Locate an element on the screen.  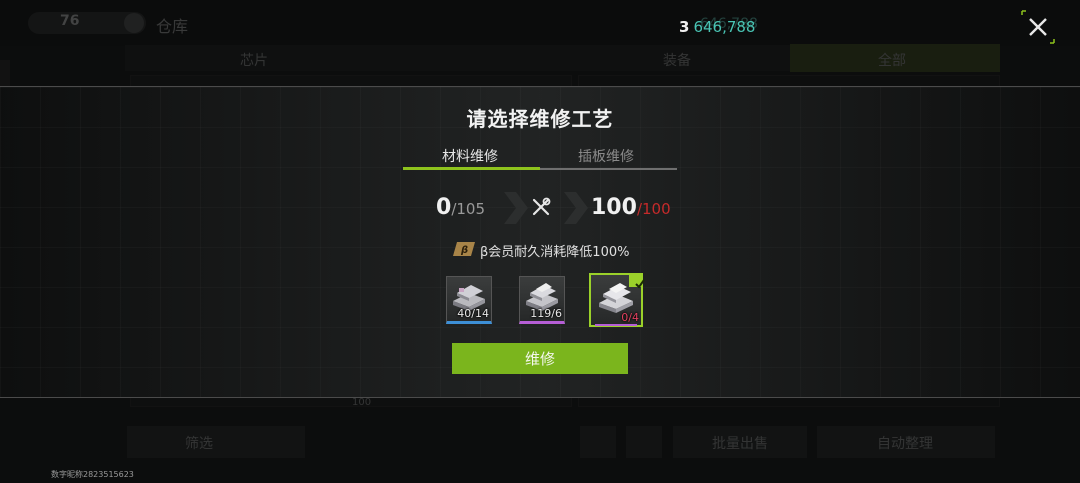
material-slot-2-count: 119/6 is located at coordinates (546, 313).